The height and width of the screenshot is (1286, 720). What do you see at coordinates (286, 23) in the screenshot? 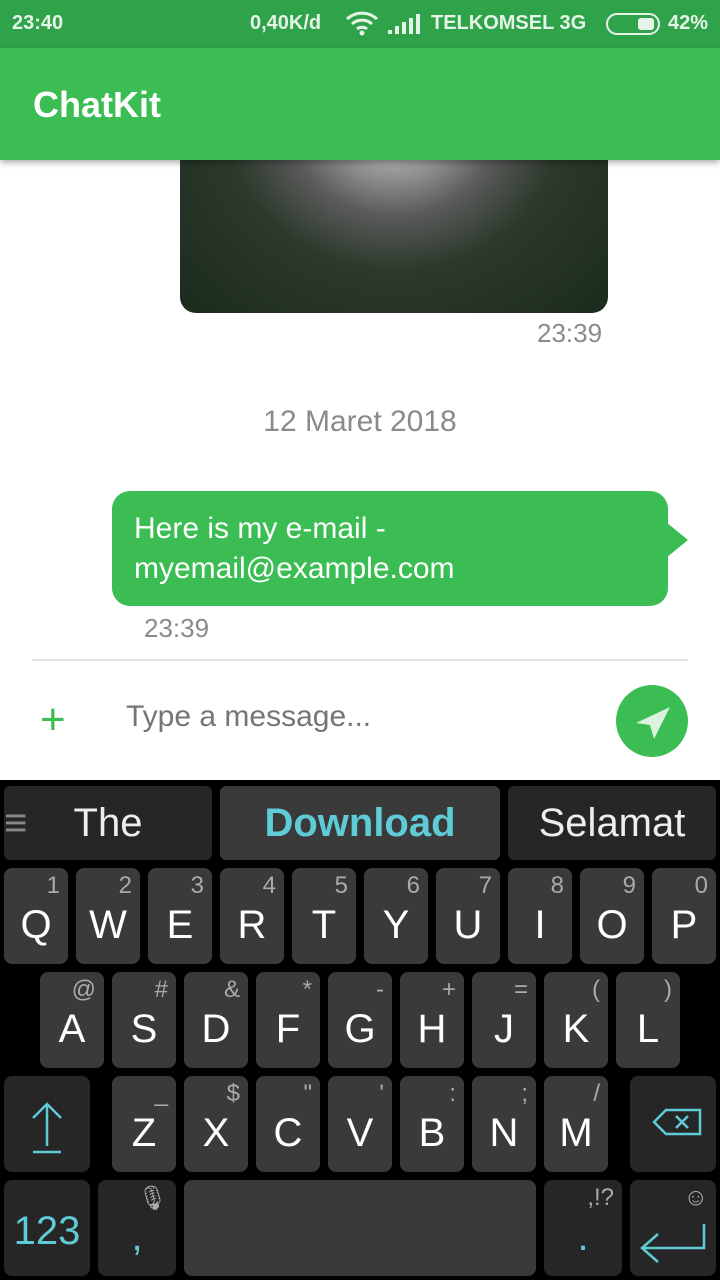
I see `network-speed: 0,40K/d` at bounding box center [286, 23].